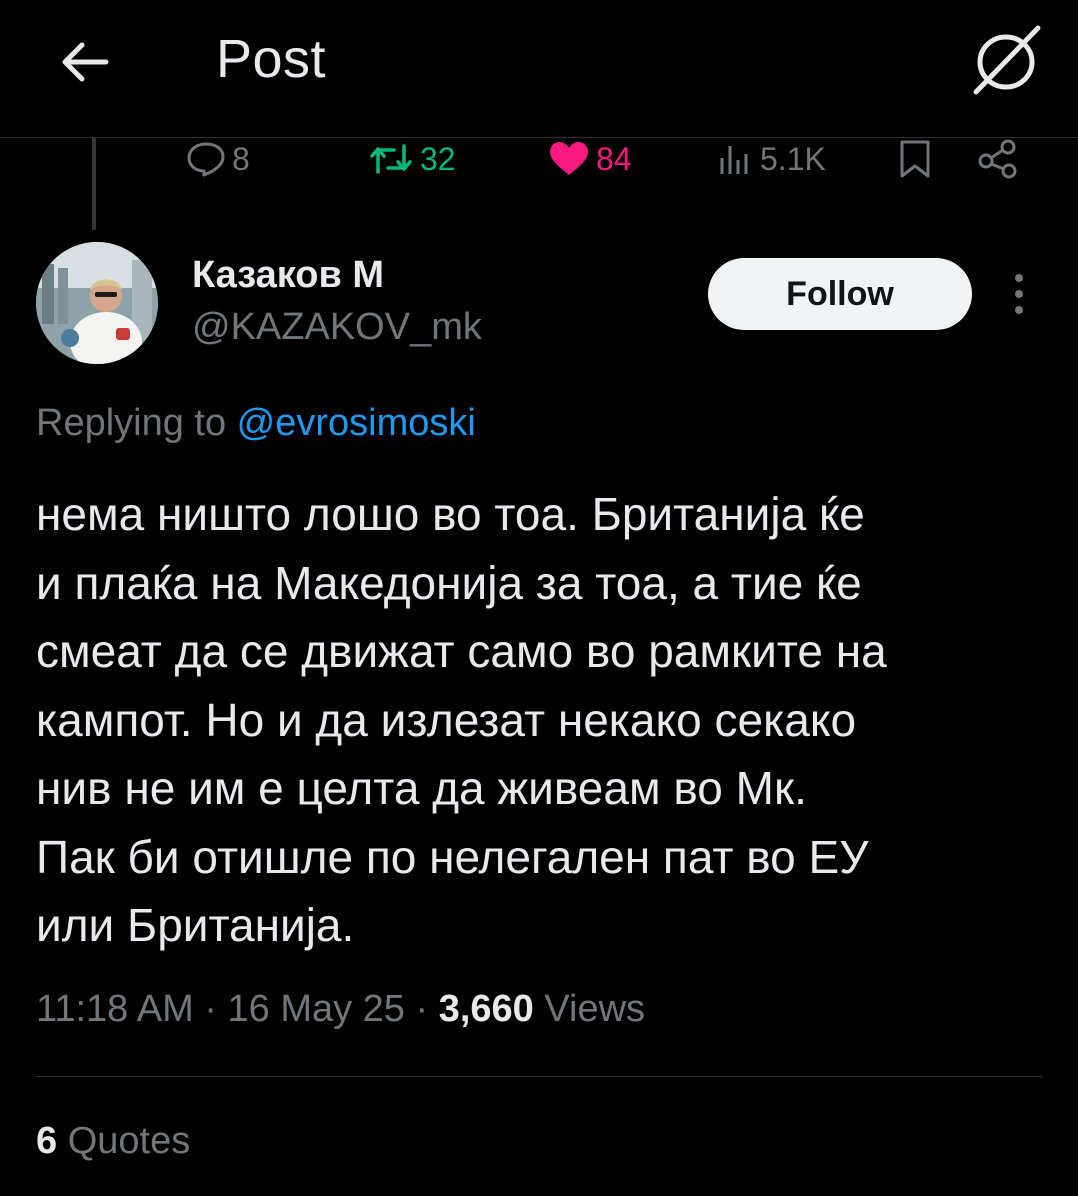 This screenshot has height=1196, width=1078. I want to click on bookmark-icon, so click(915, 159).